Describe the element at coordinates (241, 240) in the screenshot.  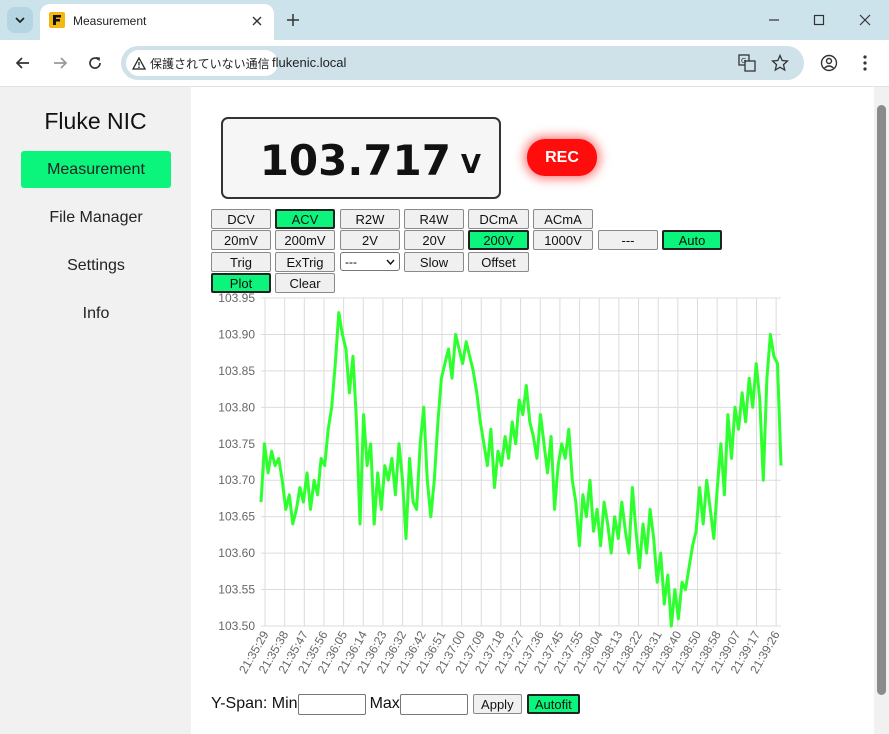
I see `range-20mv-button: 20mV` at that location.